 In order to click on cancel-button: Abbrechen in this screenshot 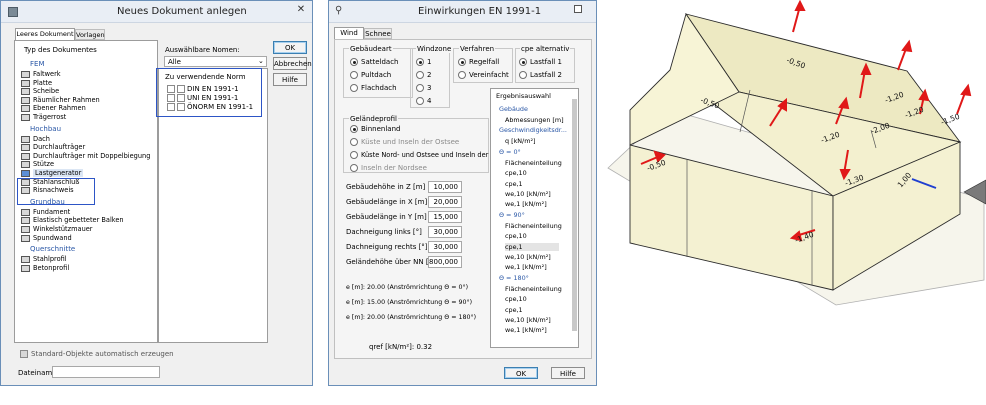, I will do `click(292, 63)`.